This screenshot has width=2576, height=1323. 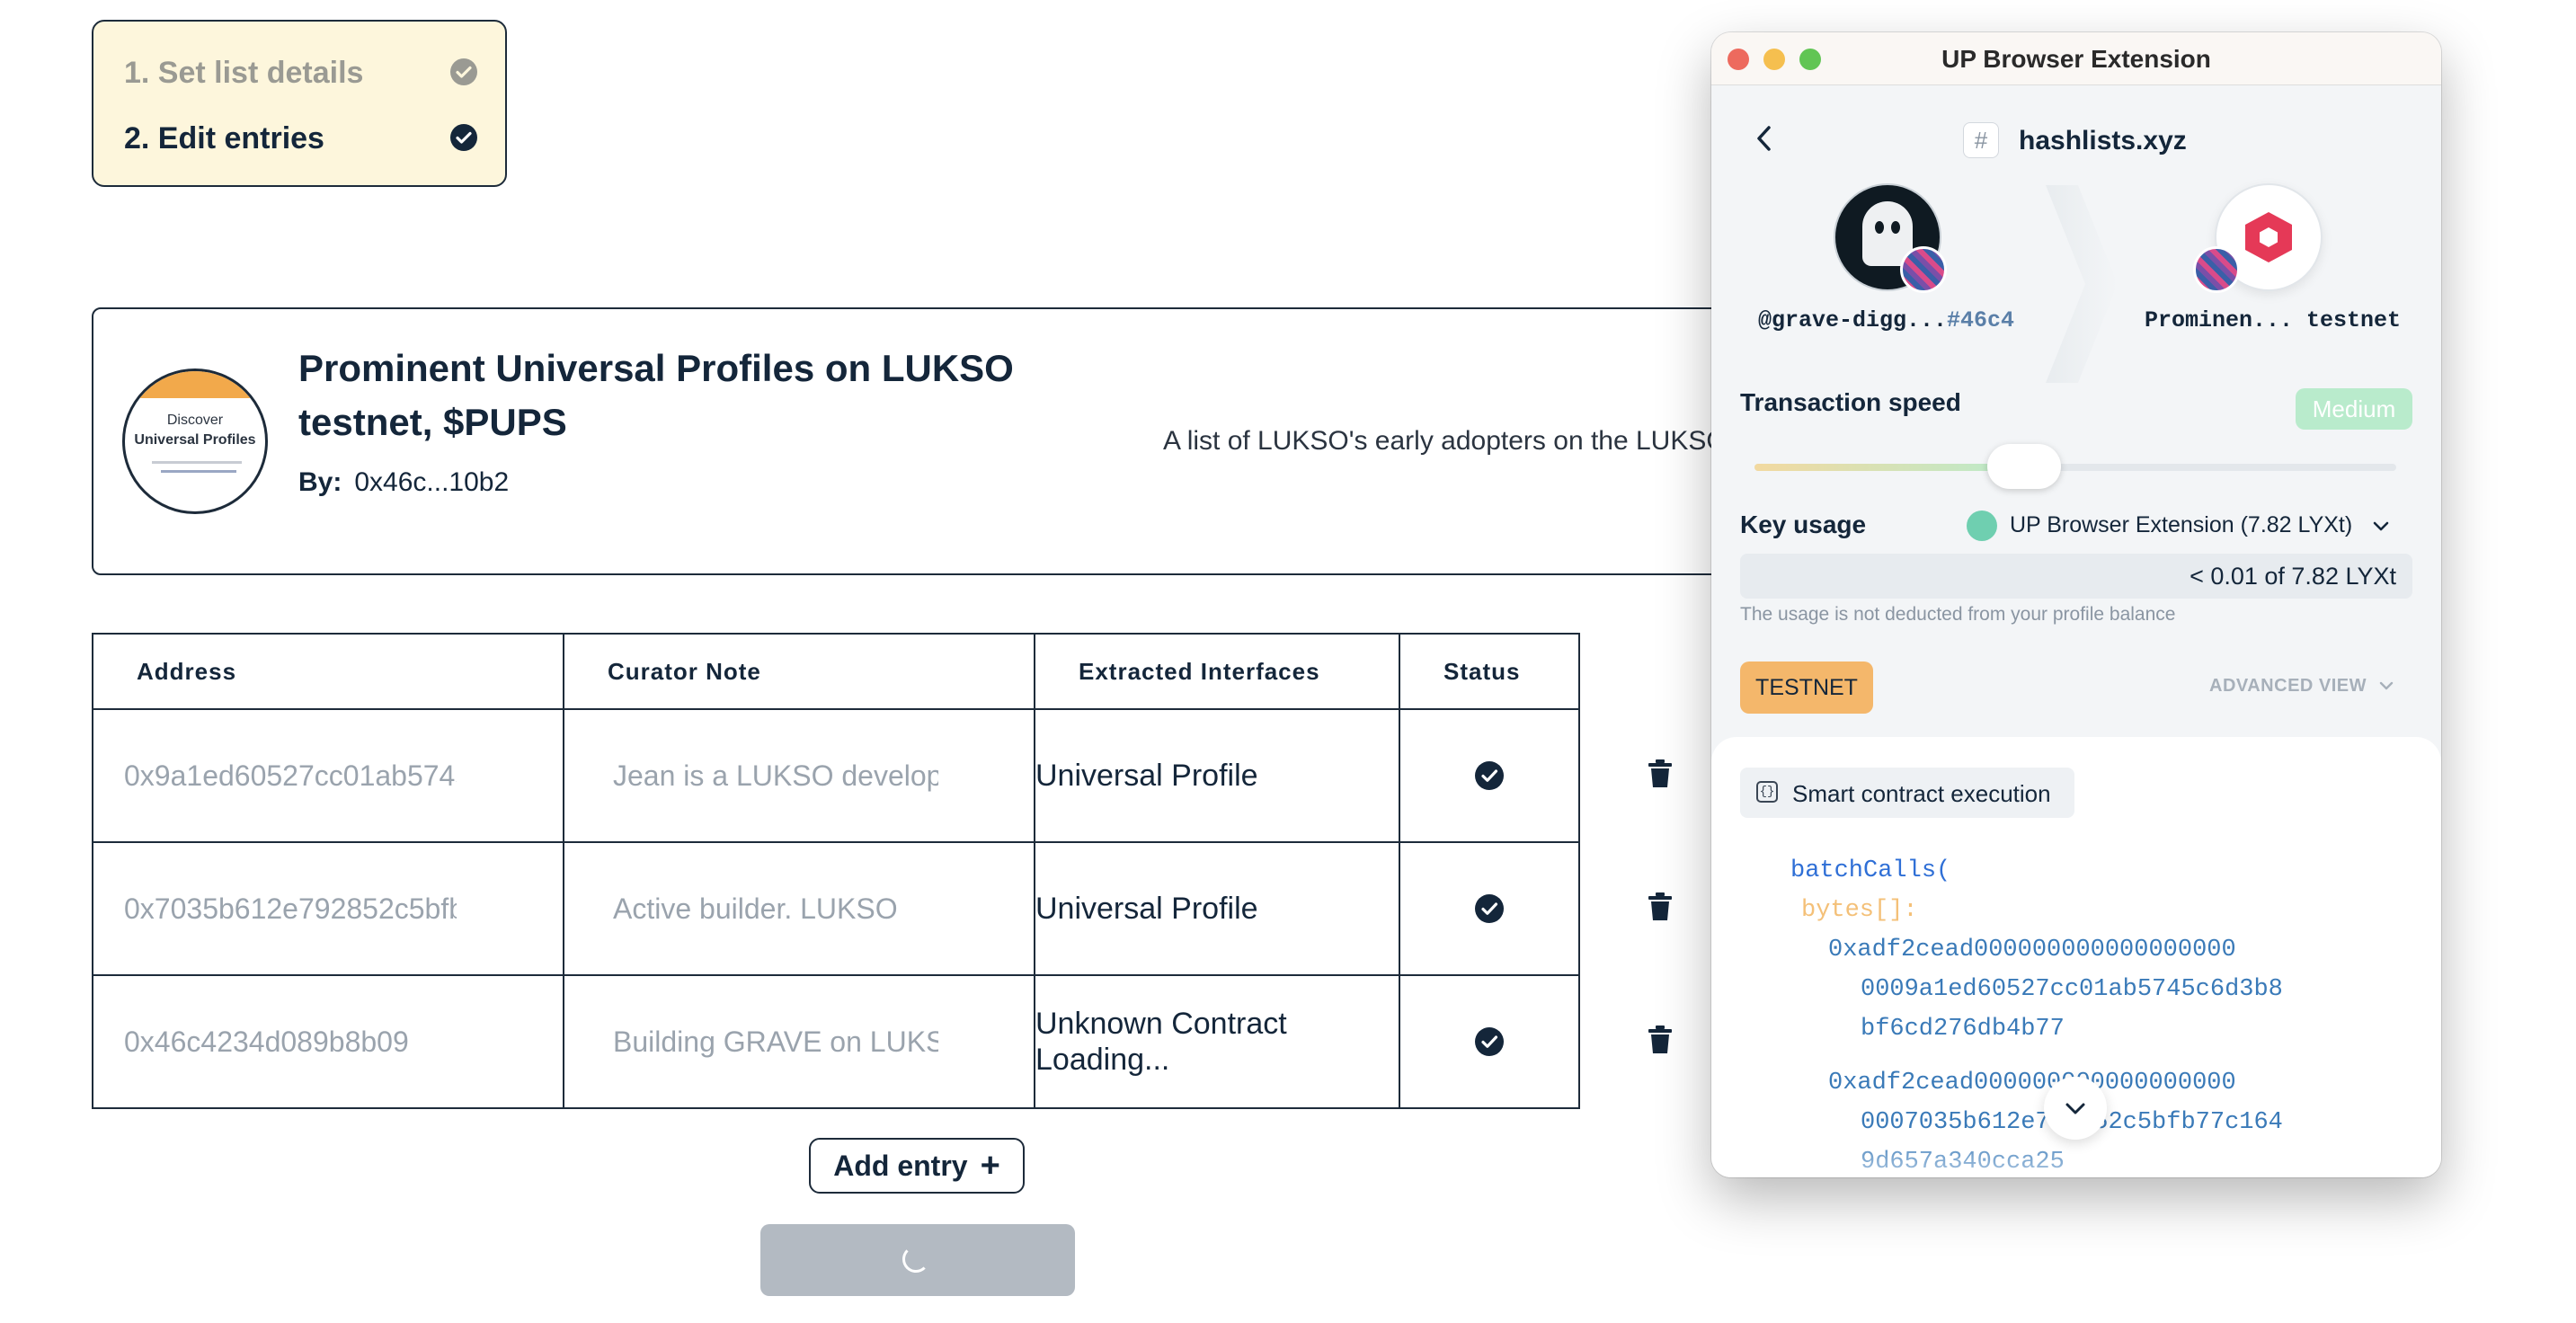 I want to click on key-usage-label: Key usage, so click(x=1803, y=524).